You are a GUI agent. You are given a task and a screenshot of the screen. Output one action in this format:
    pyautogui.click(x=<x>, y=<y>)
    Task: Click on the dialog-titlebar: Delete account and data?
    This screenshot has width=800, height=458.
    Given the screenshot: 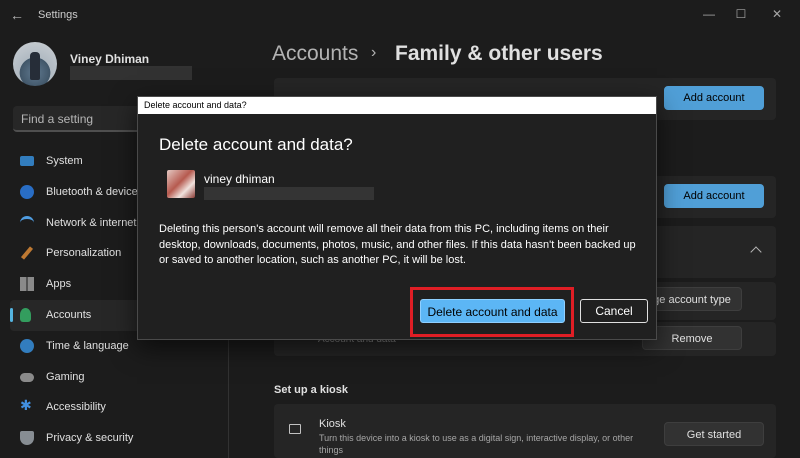 What is the action you would take?
    pyautogui.click(x=397, y=105)
    